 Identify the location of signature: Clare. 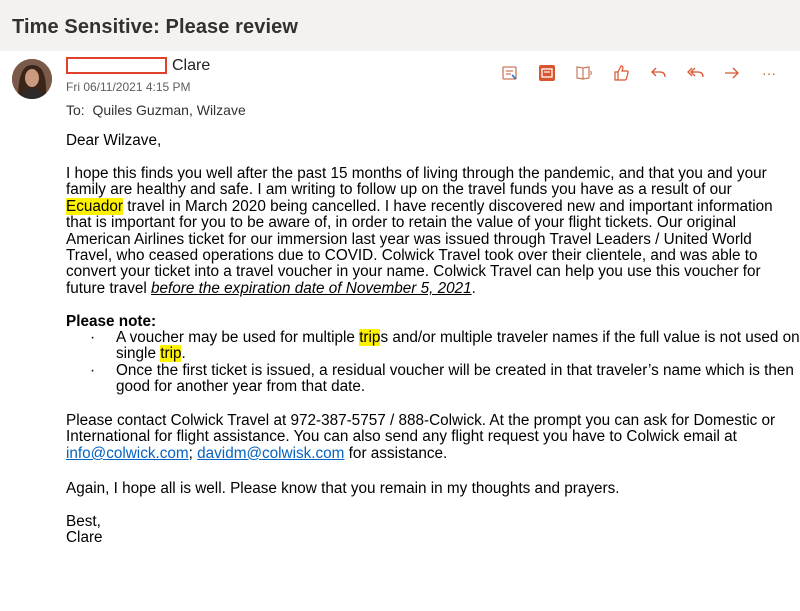
(84, 537).